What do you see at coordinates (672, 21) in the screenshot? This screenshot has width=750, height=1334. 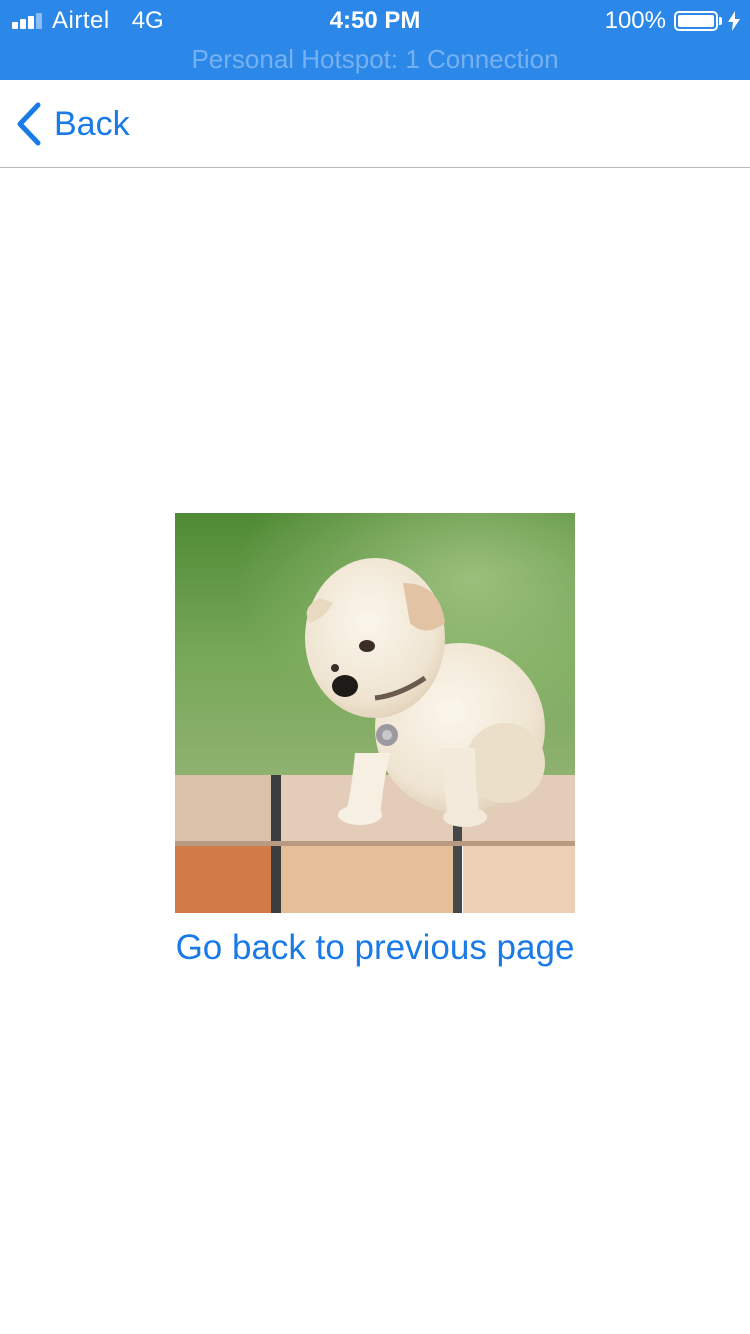 I see `status-right: 100%` at bounding box center [672, 21].